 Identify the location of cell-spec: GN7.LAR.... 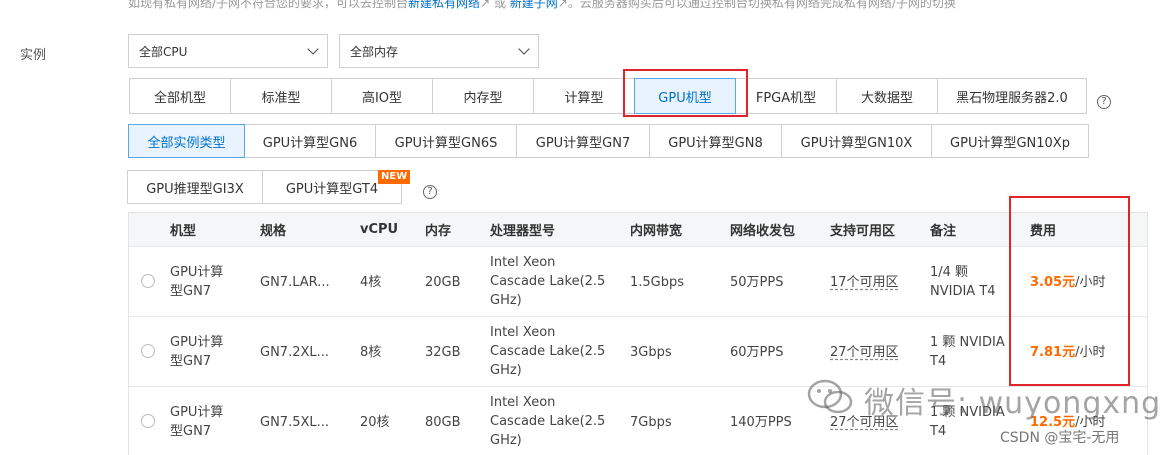
(295, 282).